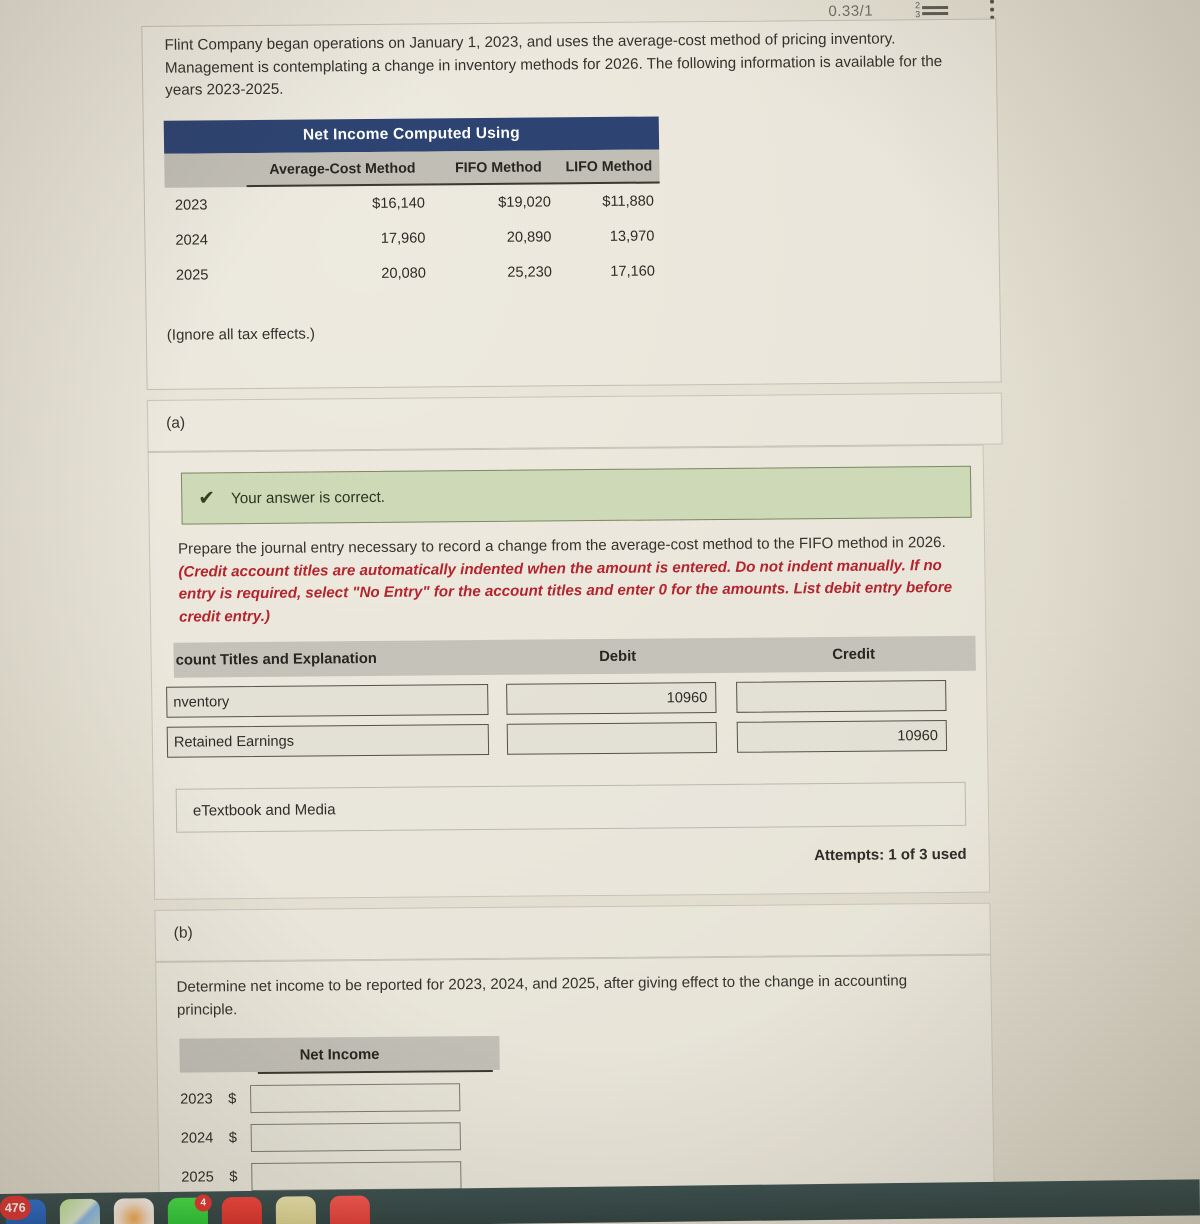  Describe the element at coordinates (399, 203) in the screenshot. I see `cell-average-cost: $16,140` at that location.